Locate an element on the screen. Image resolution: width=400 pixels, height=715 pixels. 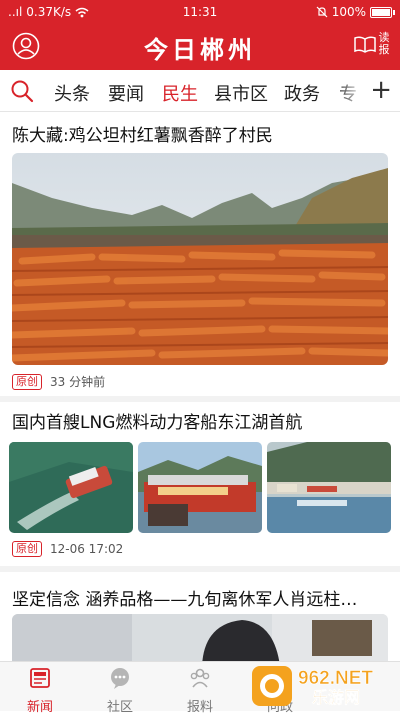
lake-town-photo is located at coordinates (329, 487).